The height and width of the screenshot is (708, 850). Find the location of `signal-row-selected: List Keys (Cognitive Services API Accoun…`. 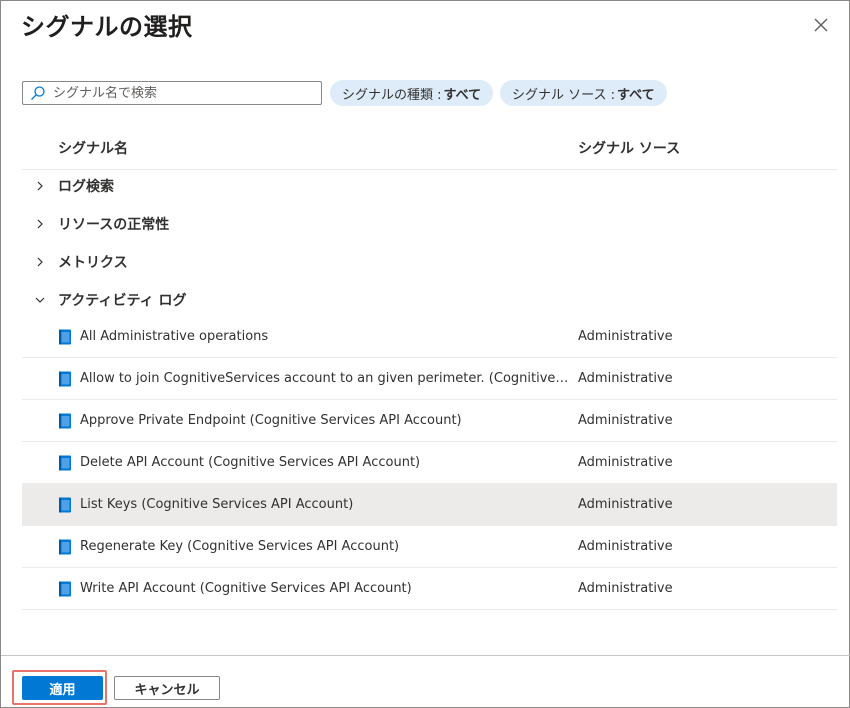

signal-row-selected: List Keys (Cognitive Services API Accoun… is located at coordinates (429, 505).